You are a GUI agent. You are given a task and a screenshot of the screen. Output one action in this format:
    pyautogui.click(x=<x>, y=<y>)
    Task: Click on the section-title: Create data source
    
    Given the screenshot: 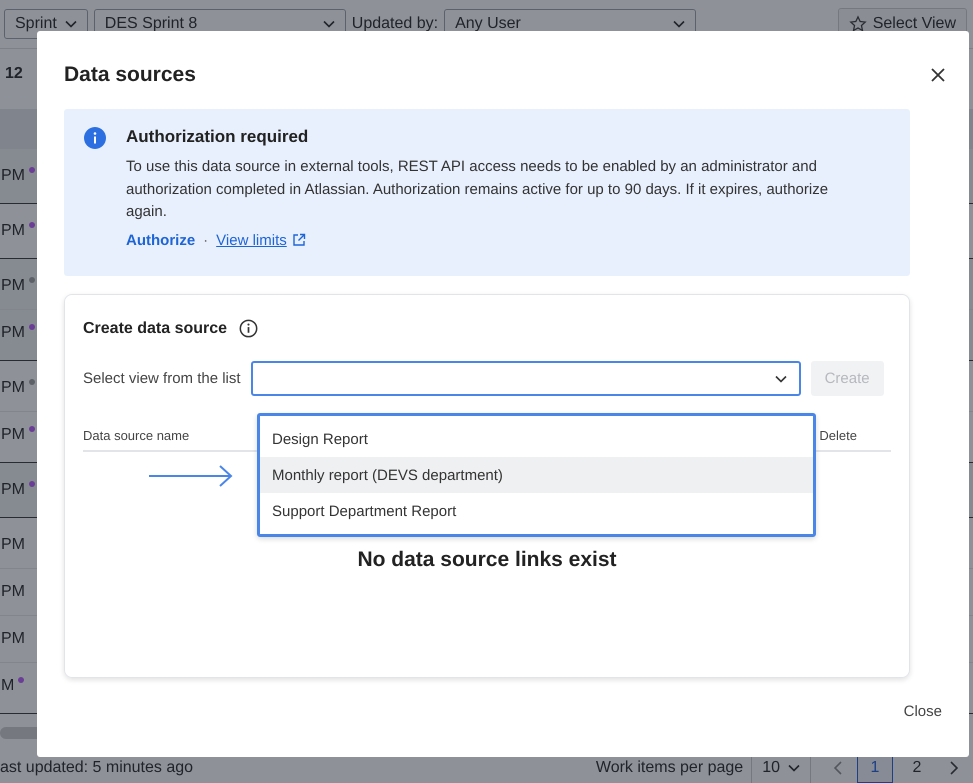 What is the action you would take?
    pyautogui.click(x=155, y=329)
    